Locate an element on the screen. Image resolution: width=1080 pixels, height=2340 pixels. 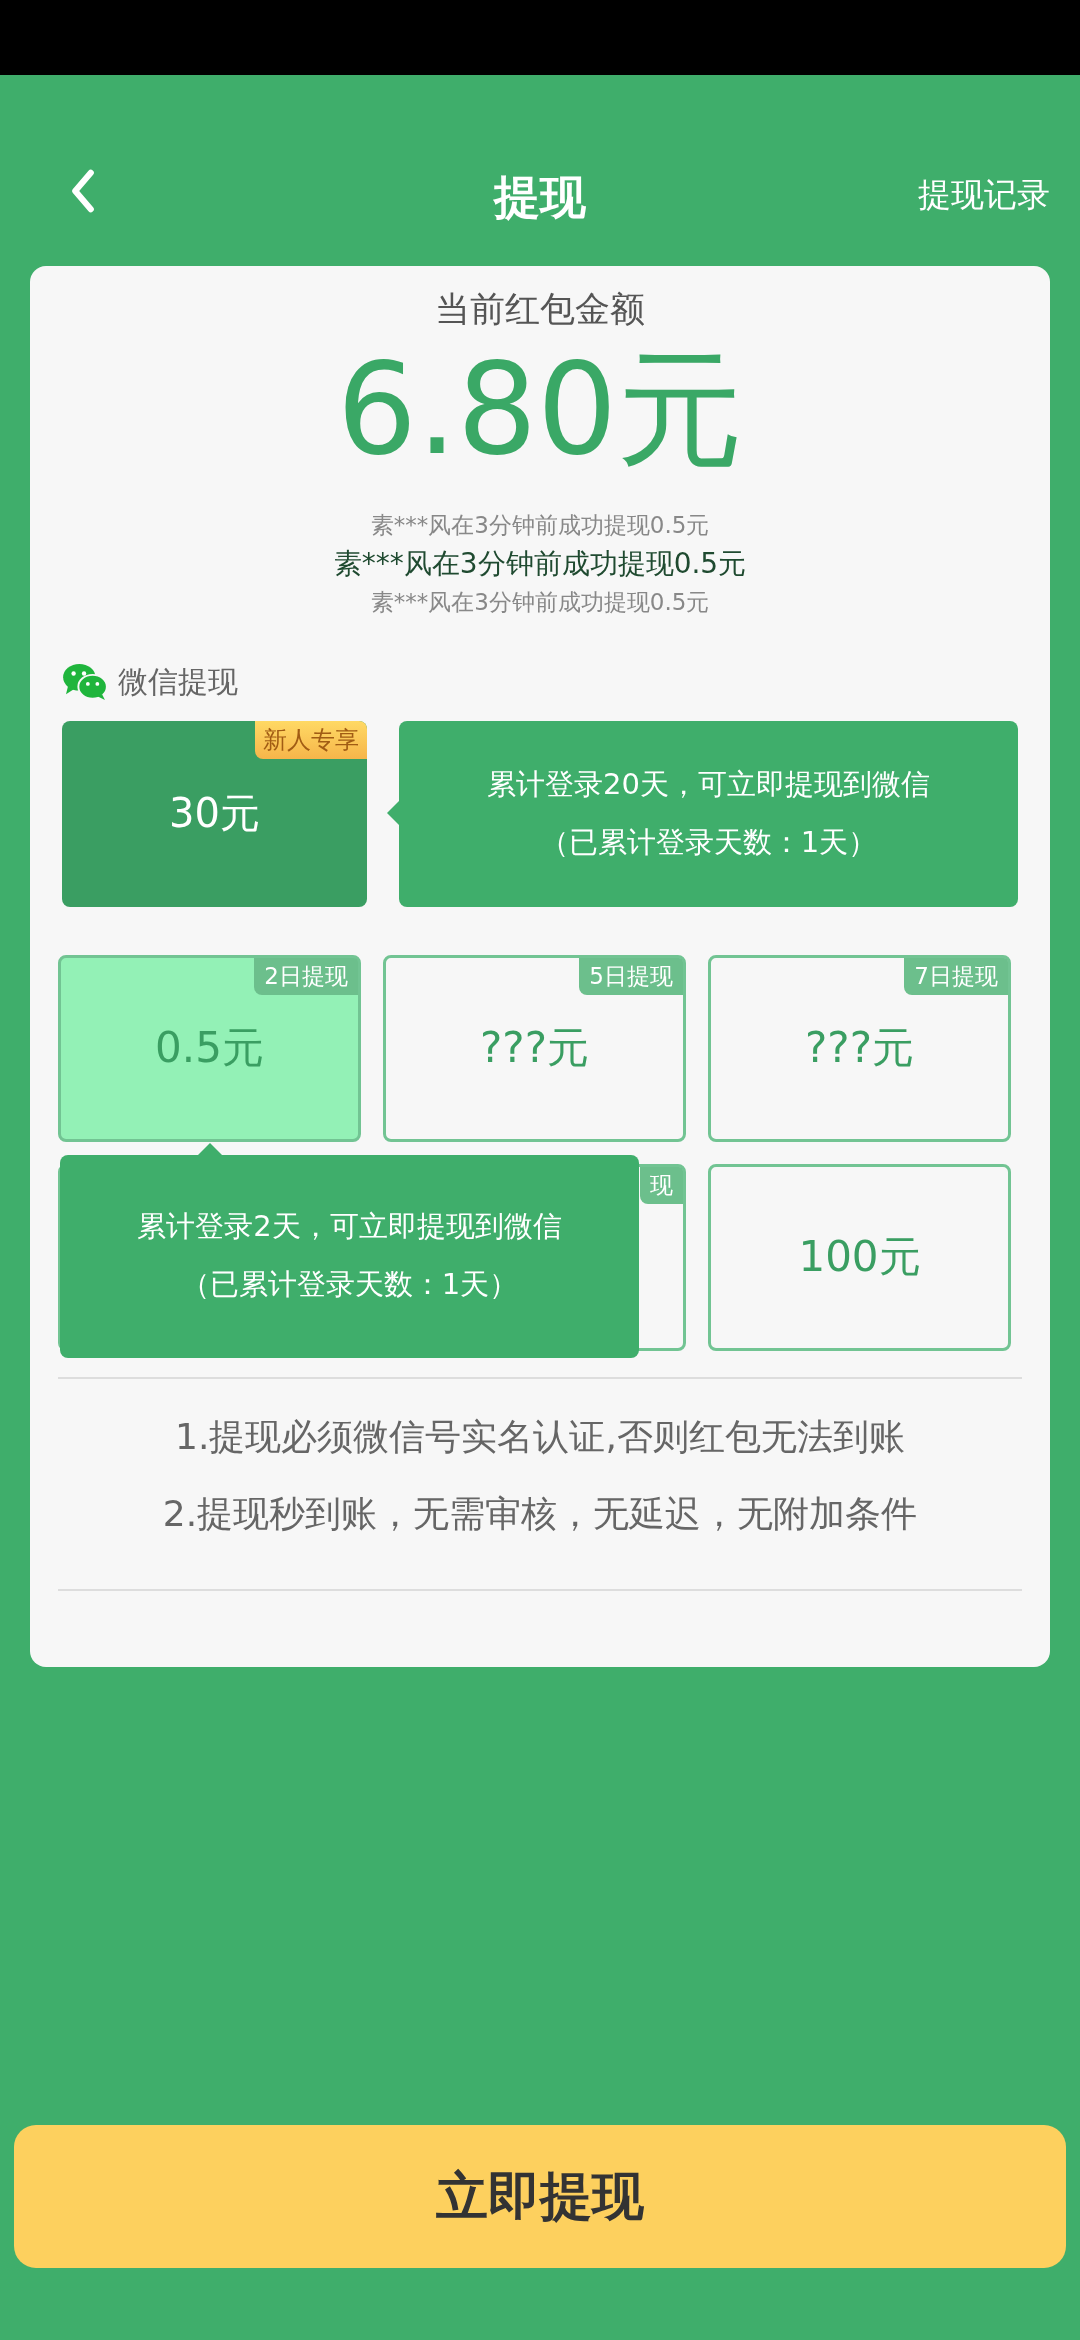
tooltip-text: 累计登录20天，可立即提现到微信 is located at coordinates (708, 784).